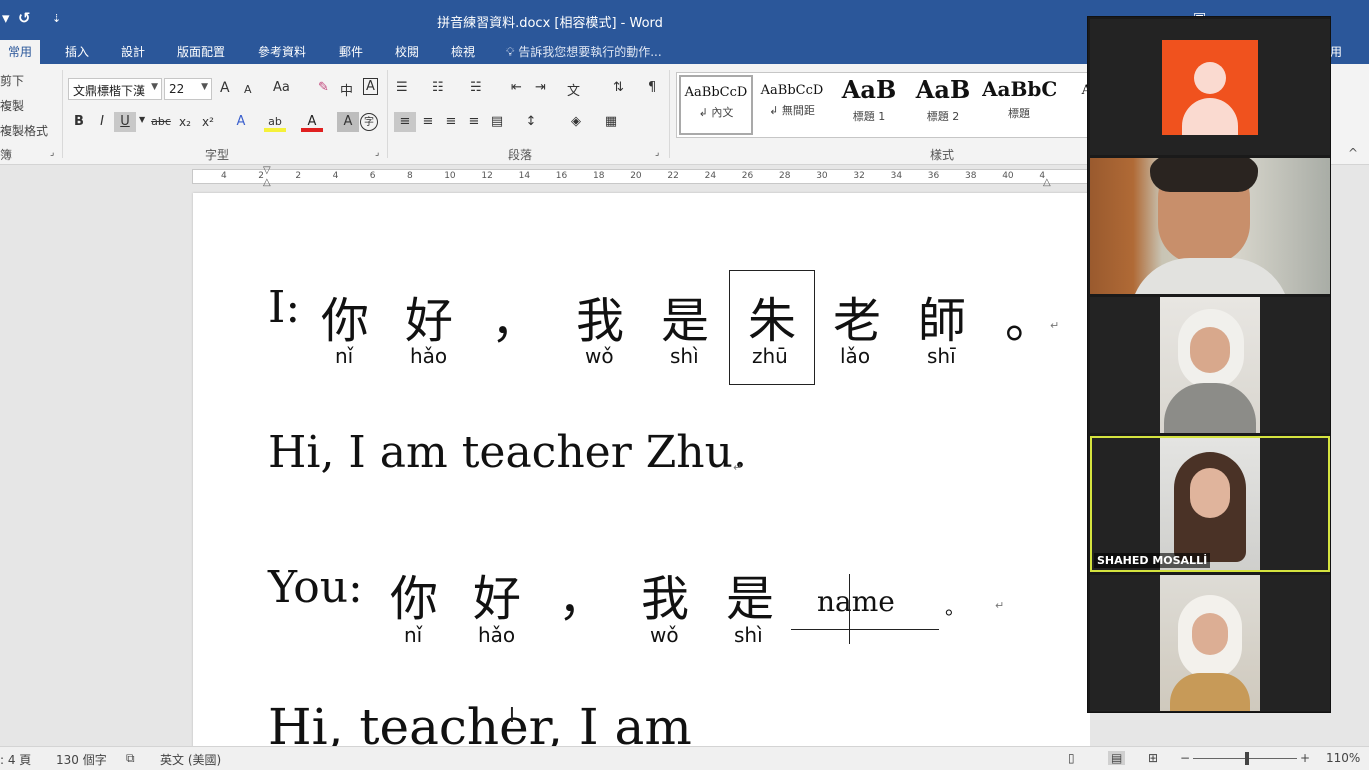  What do you see at coordinates (102, 122) in the screenshot?
I see `italic-button: I` at bounding box center [102, 122].